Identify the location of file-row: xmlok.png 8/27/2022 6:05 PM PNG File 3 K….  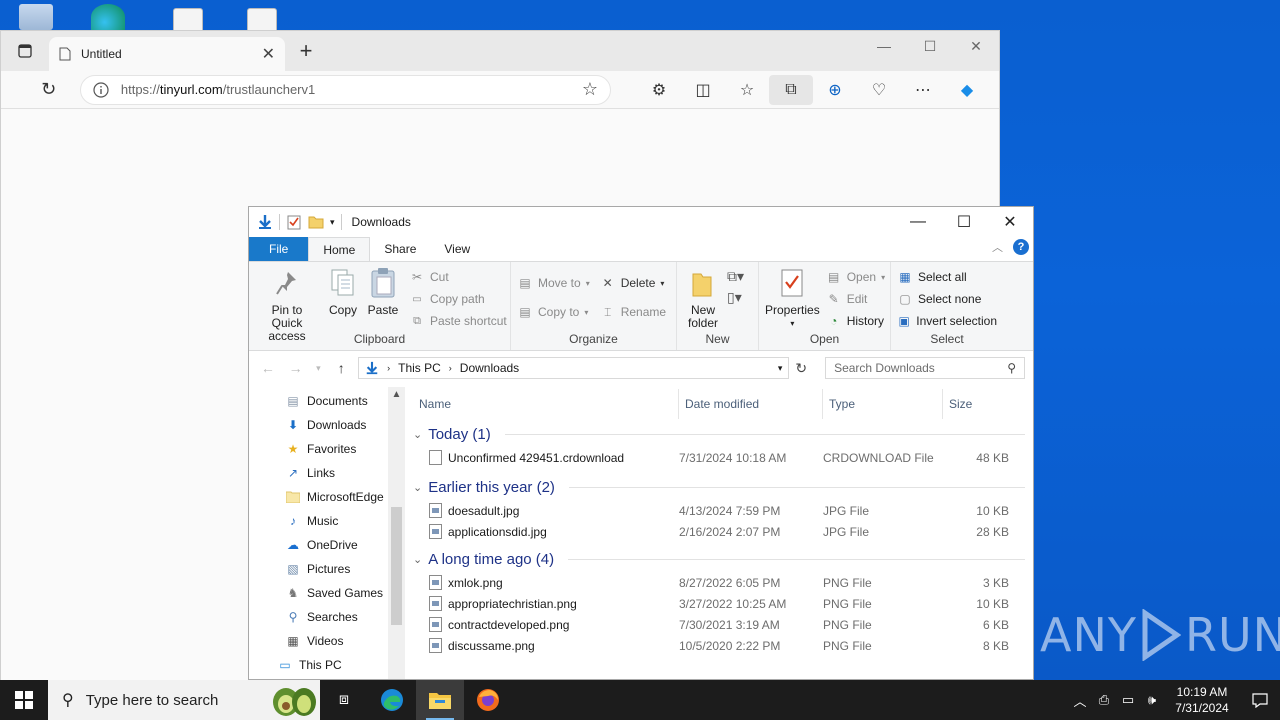
(723, 582).